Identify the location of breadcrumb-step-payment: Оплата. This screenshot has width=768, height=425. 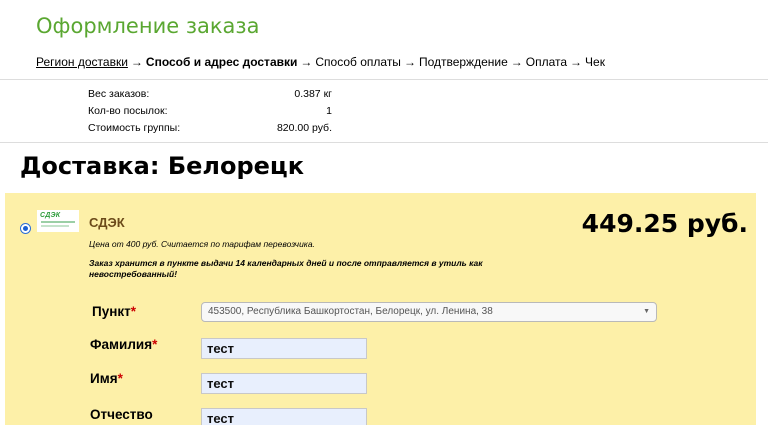
(546, 62).